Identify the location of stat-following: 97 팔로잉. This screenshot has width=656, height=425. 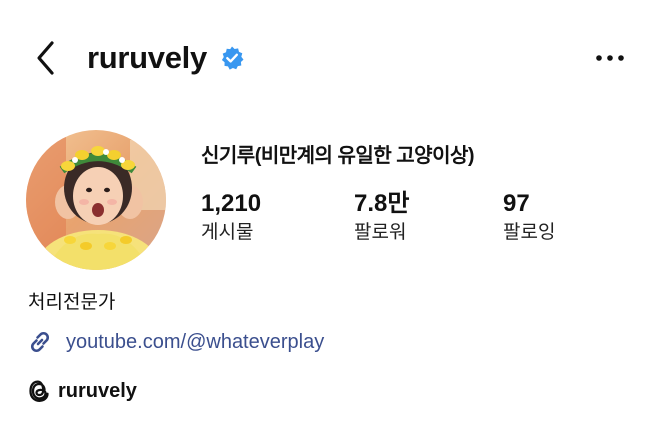
(529, 218).